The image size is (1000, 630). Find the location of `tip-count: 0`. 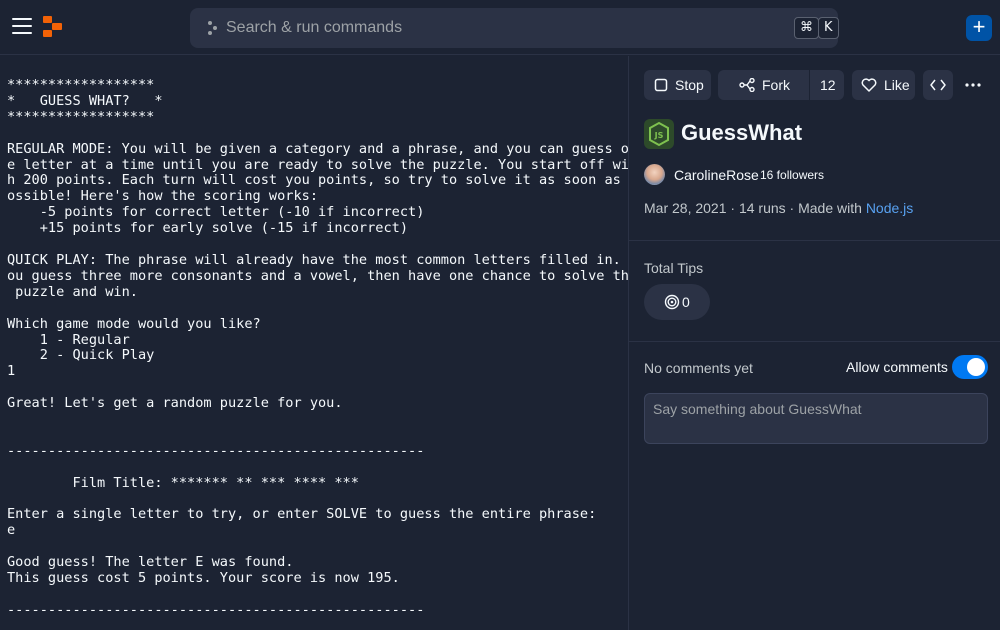

tip-count: 0 is located at coordinates (686, 302).